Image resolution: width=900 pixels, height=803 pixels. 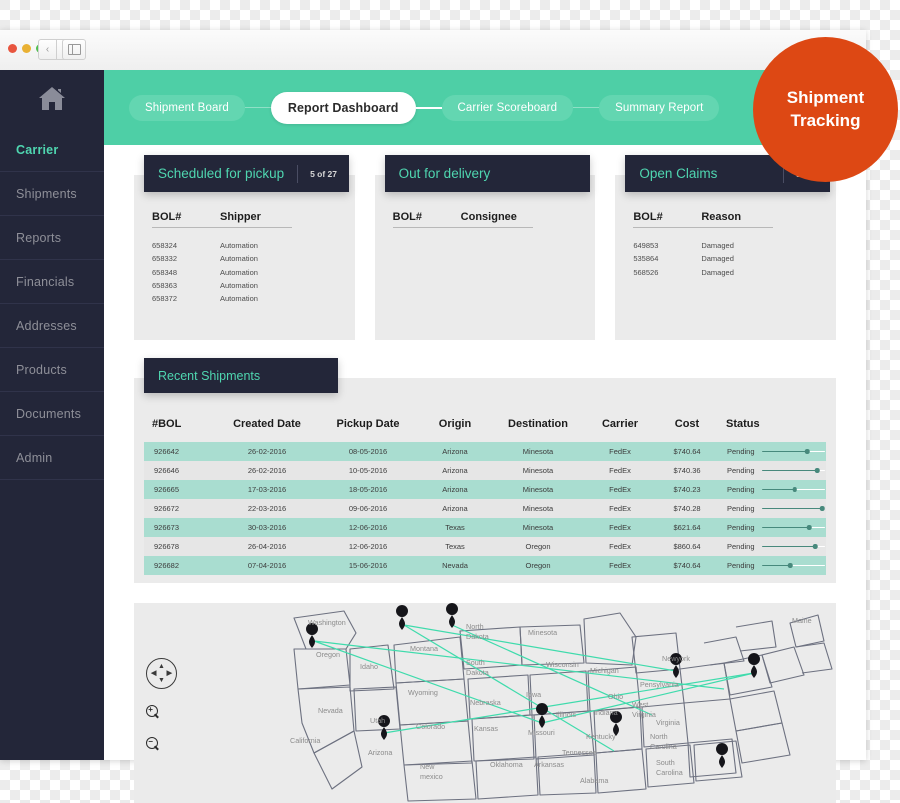 I want to click on reason-value: Damaged, so click(x=717, y=272).